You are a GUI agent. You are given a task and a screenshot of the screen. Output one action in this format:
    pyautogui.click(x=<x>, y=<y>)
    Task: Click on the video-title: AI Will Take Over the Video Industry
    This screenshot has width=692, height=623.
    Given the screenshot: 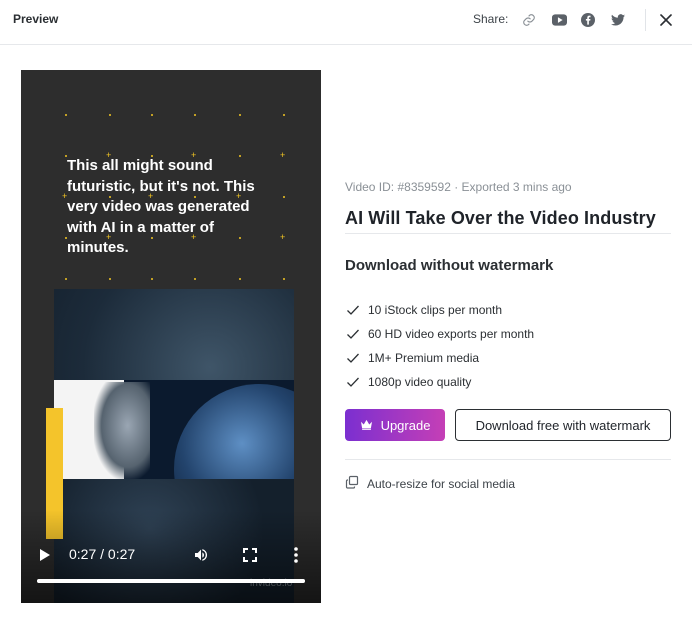 What is the action you would take?
    pyautogui.click(x=500, y=218)
    